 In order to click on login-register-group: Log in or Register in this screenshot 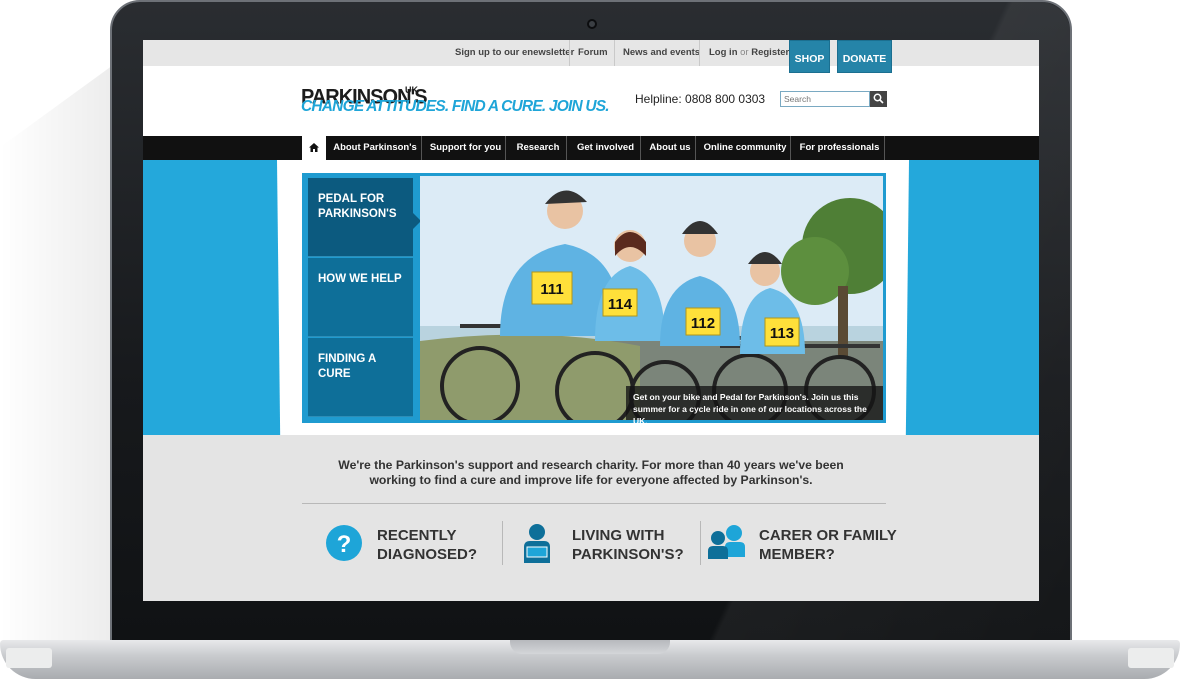, I will do `click(749, 53)`.